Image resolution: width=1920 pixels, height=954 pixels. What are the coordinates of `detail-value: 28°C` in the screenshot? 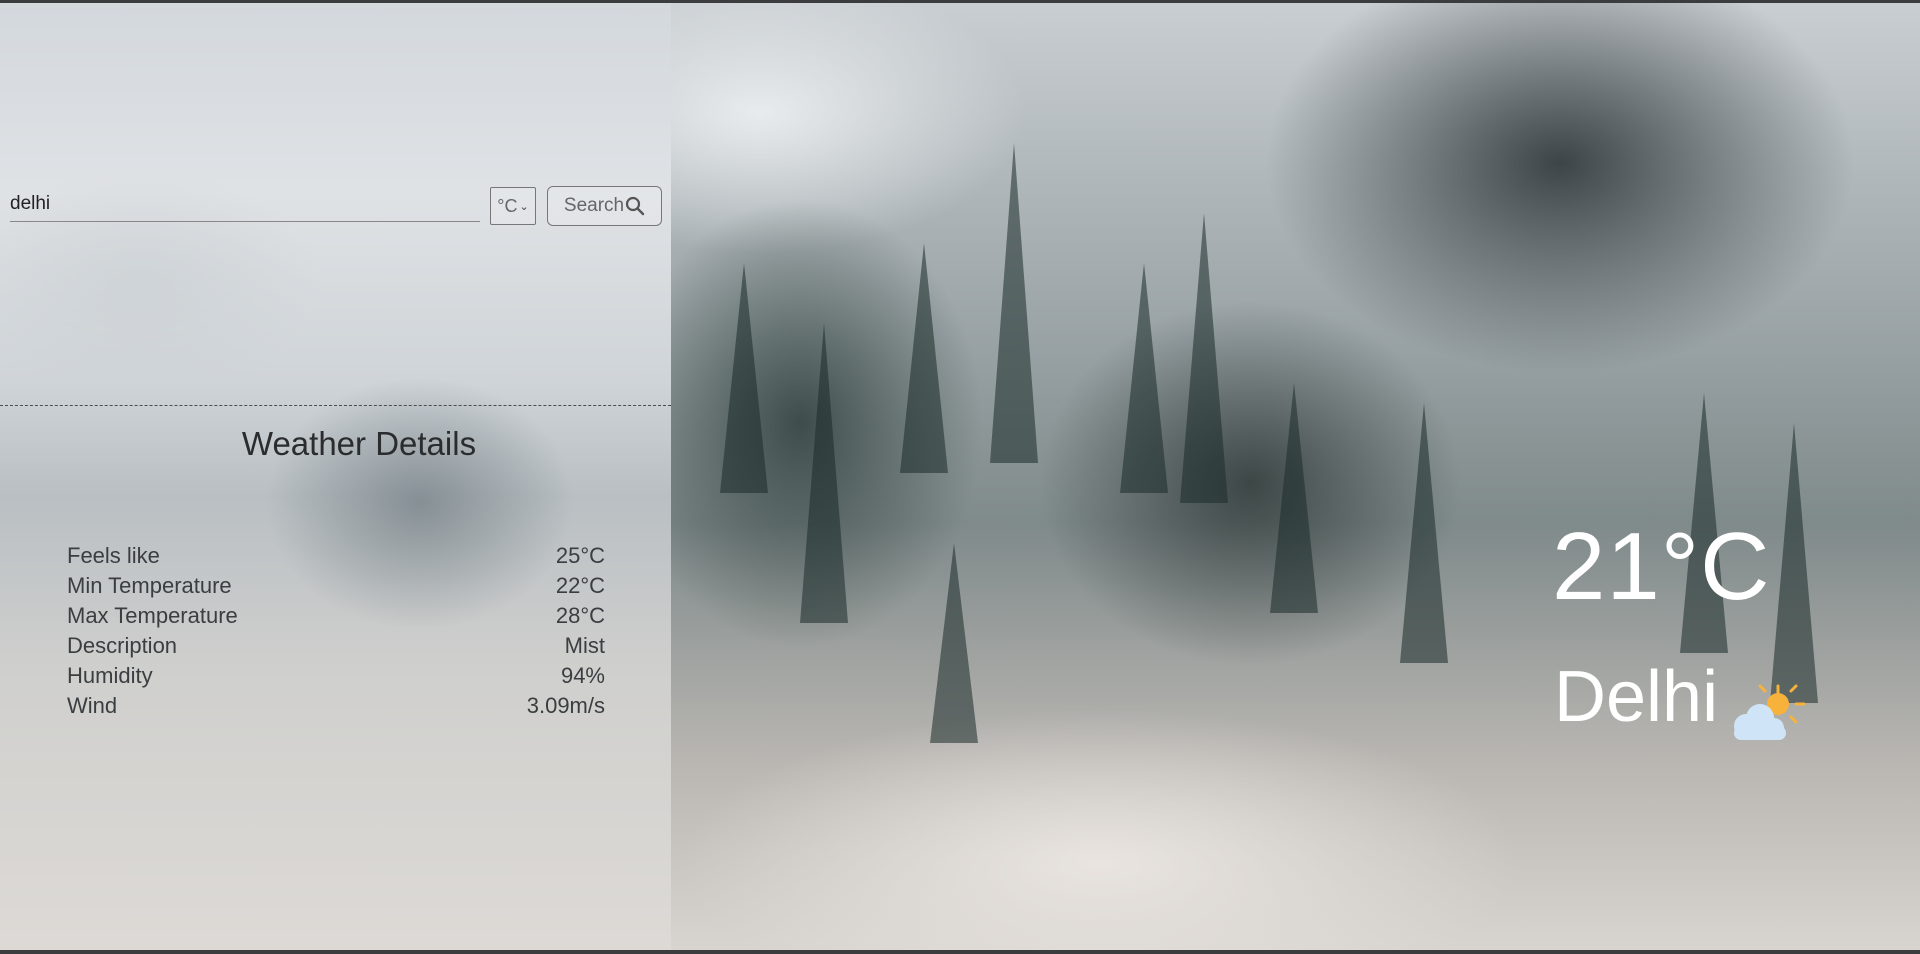 It's located at (580, 615).